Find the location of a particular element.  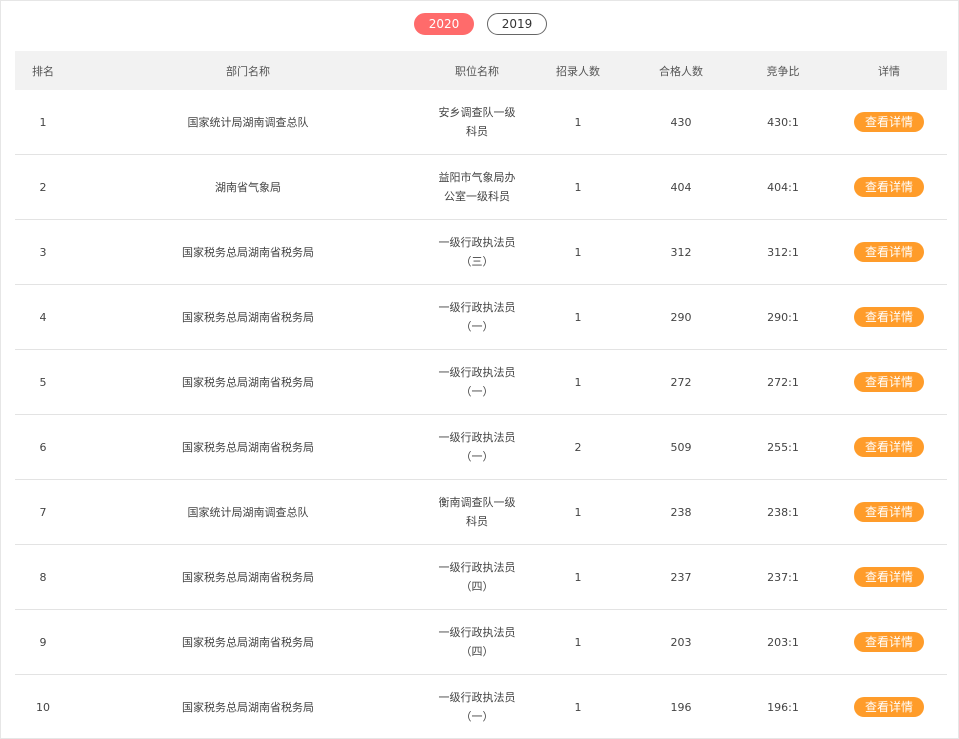

table-row: 1 国家统计局湖南调查总队 安乡调查队一级科员 1 430 430:1 查看详情 is located at coordinates (481, 122).